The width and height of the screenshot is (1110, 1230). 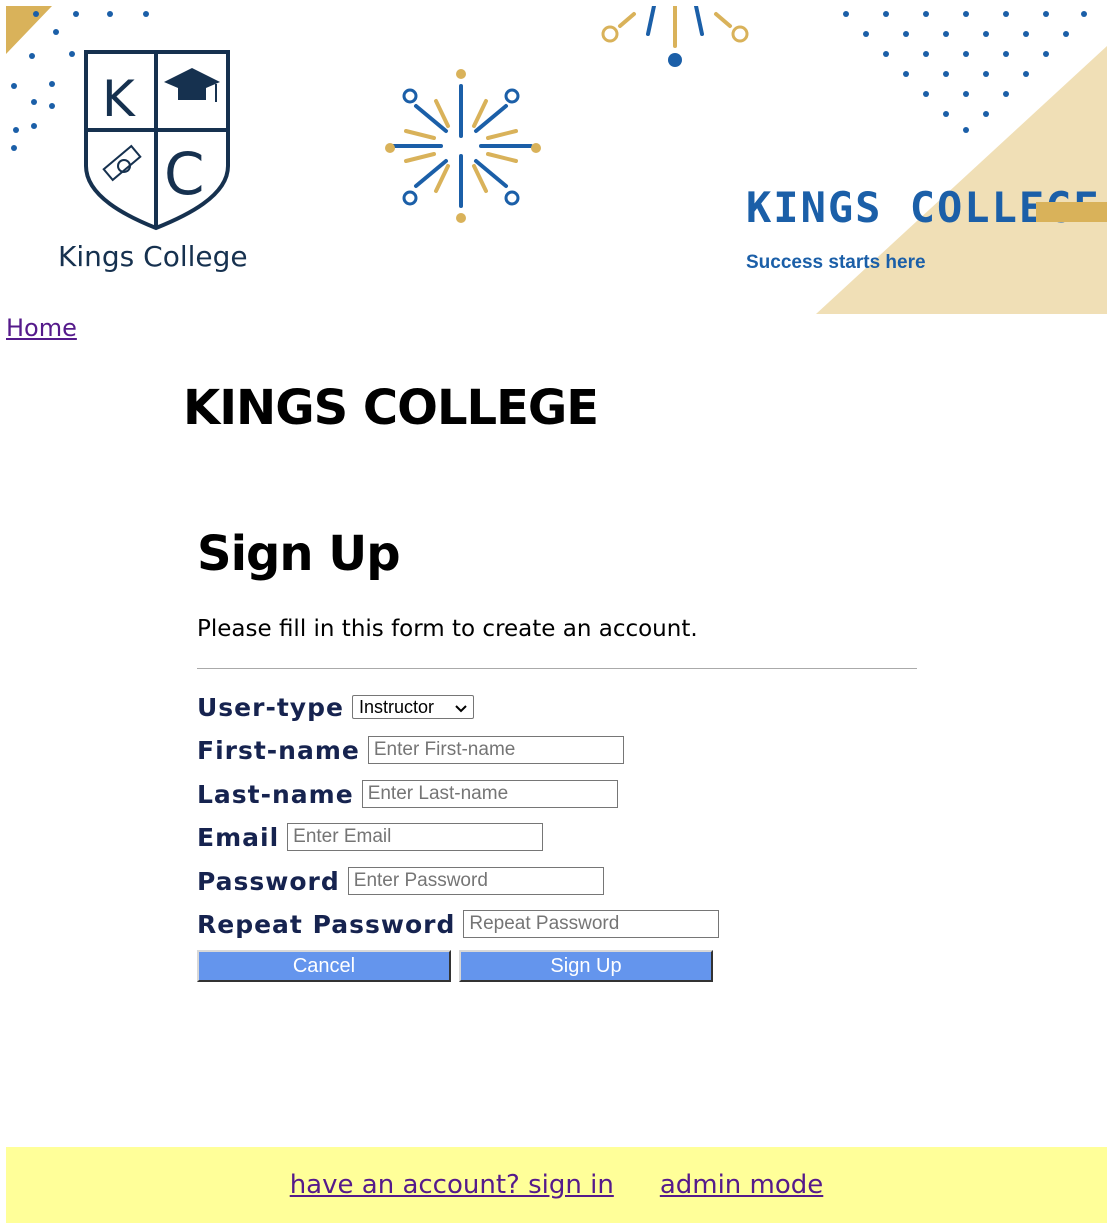 What do you see at coordinates (275, 794) in the screenshot?
I see `last-name-label: Last-name` at bounding box center [275, 794].